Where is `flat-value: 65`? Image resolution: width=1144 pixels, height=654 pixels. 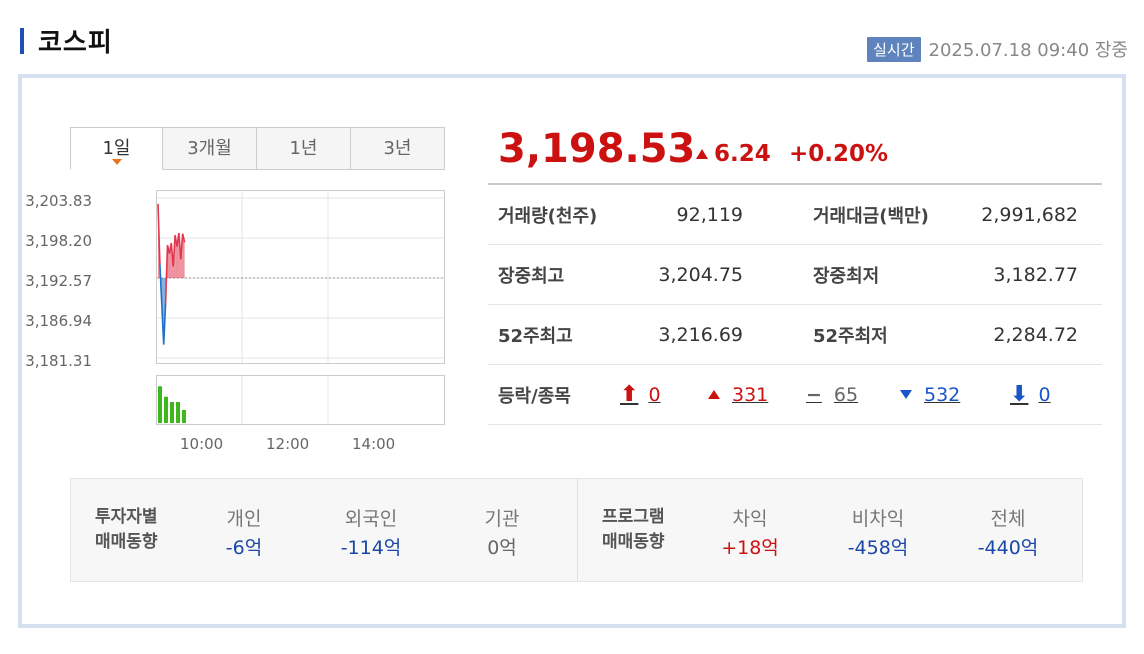
flat-value: 65 is located at coordinates (846, 394).